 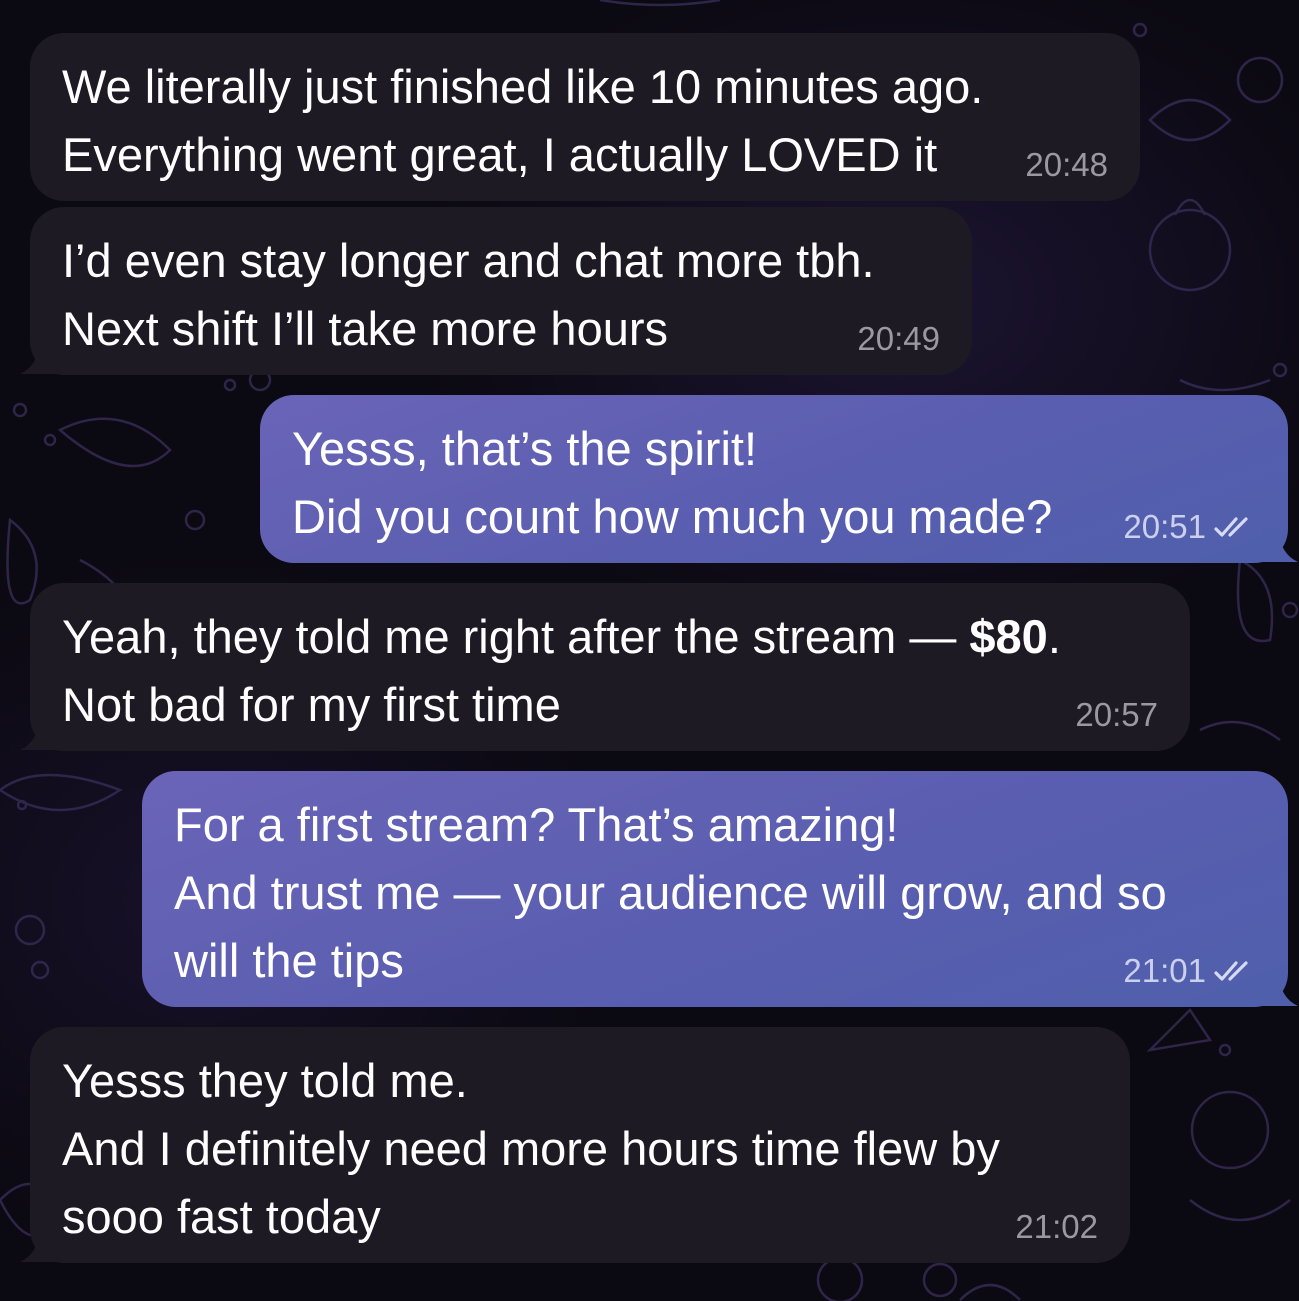 I want to click on message-amount-emphasis: $80, so click(x=1008, y=636).